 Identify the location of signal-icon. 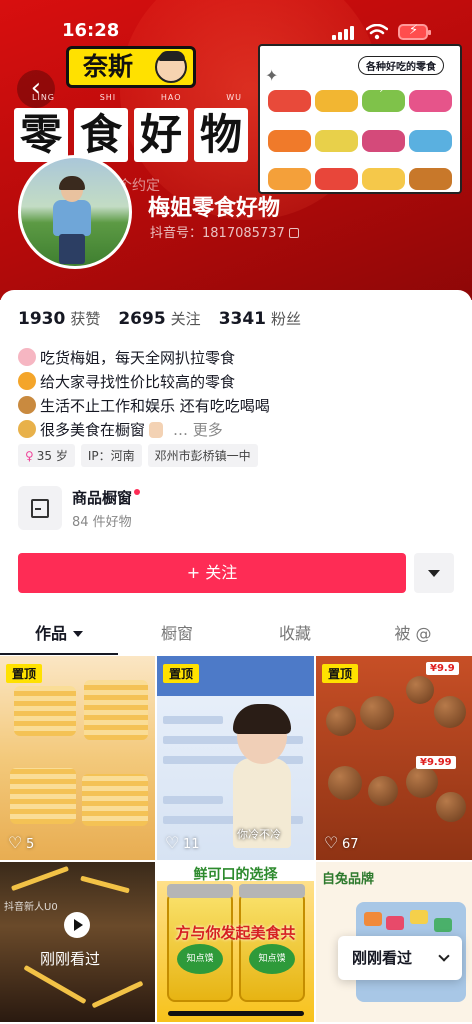
(343, 33).